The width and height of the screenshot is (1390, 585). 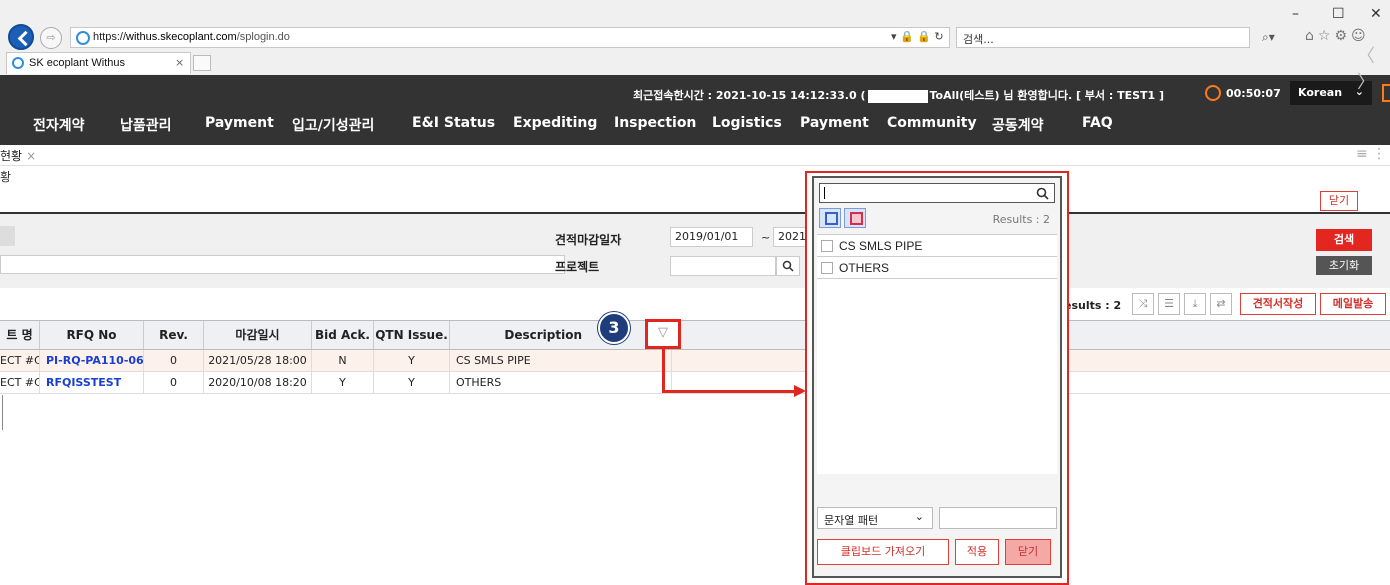 What do you see at coordinates (2, 412) in the screenshot?
I see `divider` at bounding box center [2, 412].